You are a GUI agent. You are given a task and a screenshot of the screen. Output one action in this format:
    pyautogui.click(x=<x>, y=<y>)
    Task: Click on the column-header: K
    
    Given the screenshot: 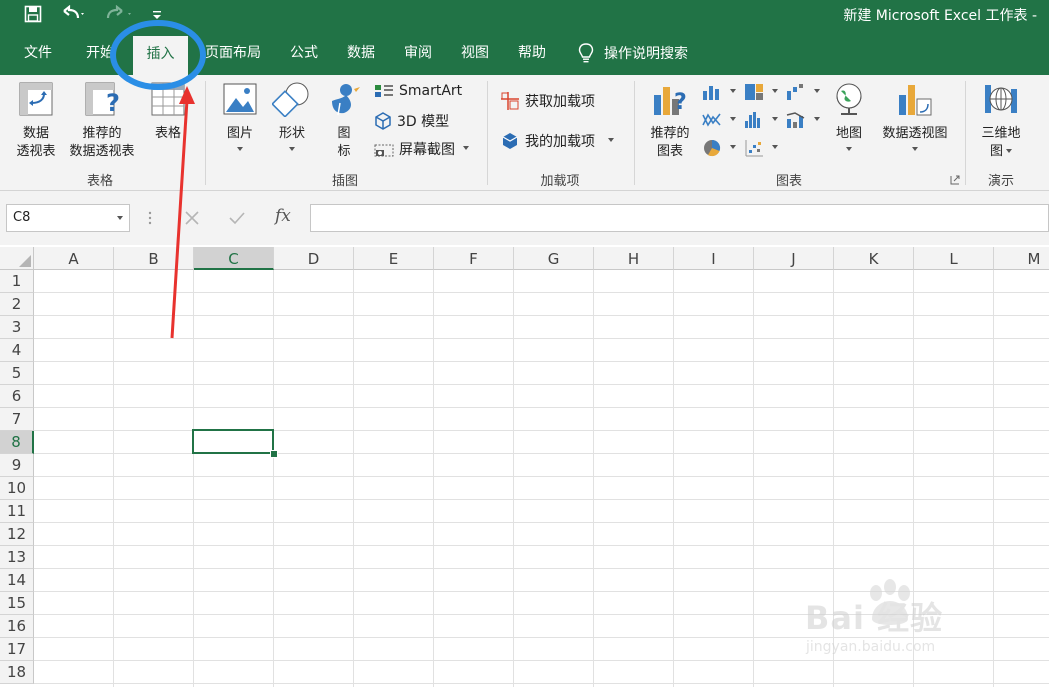 What is the action you would take?
    pyautogui.click(x=874, y=258)
    